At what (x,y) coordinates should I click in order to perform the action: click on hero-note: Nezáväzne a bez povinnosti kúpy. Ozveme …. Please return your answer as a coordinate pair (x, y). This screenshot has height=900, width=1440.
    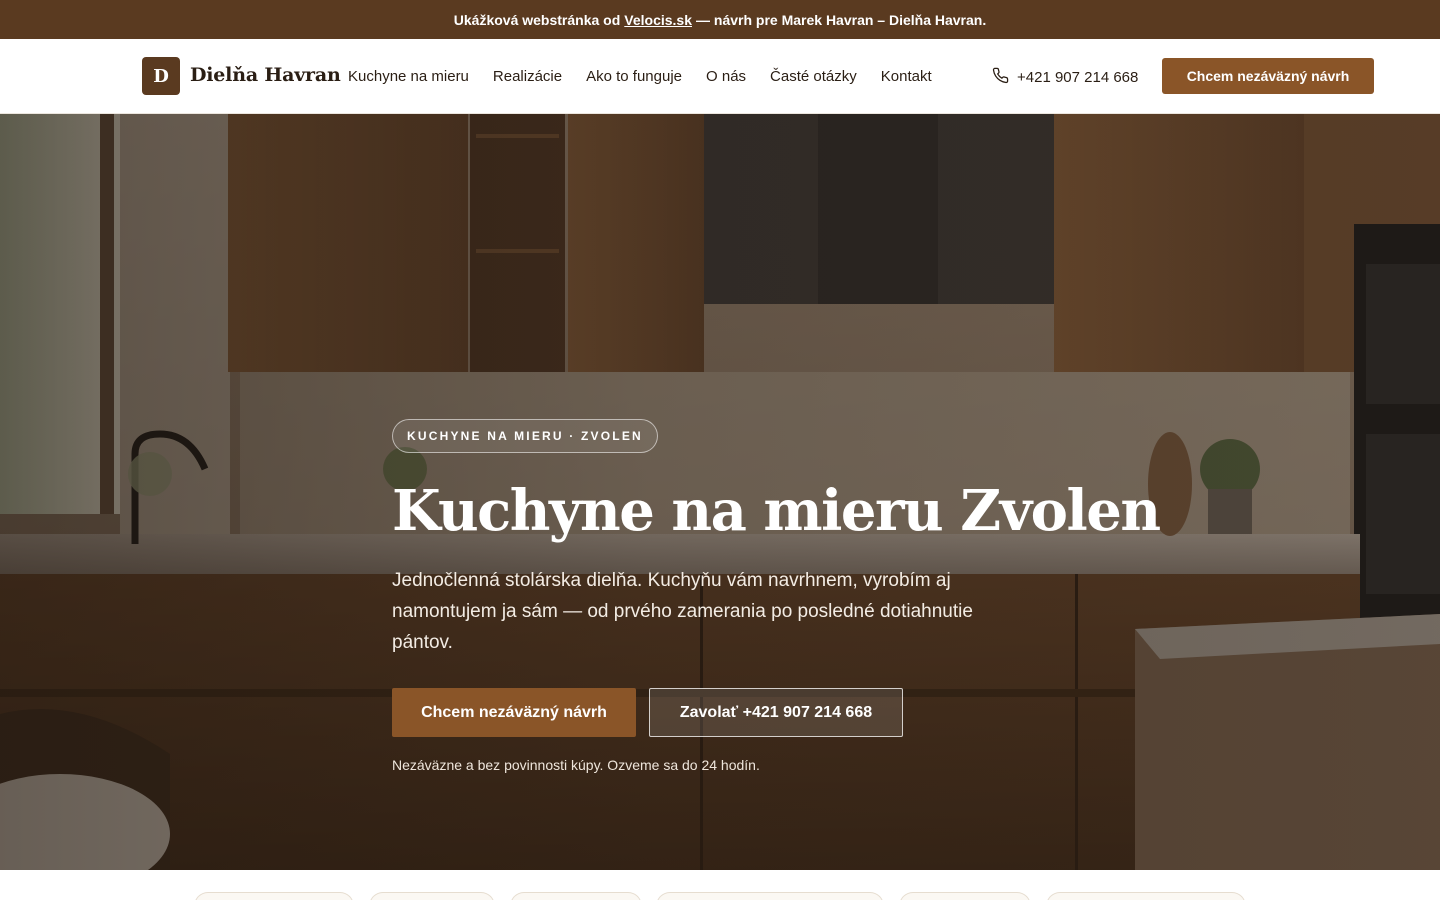
    Looking at the image, I should click on (576, 765).